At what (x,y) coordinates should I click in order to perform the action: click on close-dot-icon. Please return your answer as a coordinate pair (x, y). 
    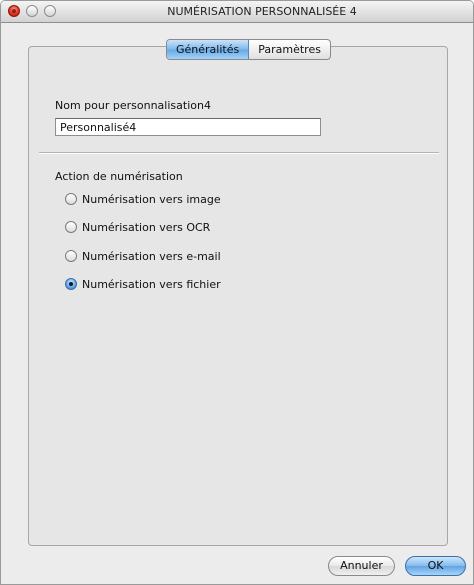
    Looking at the image, I should click on (14, 11).